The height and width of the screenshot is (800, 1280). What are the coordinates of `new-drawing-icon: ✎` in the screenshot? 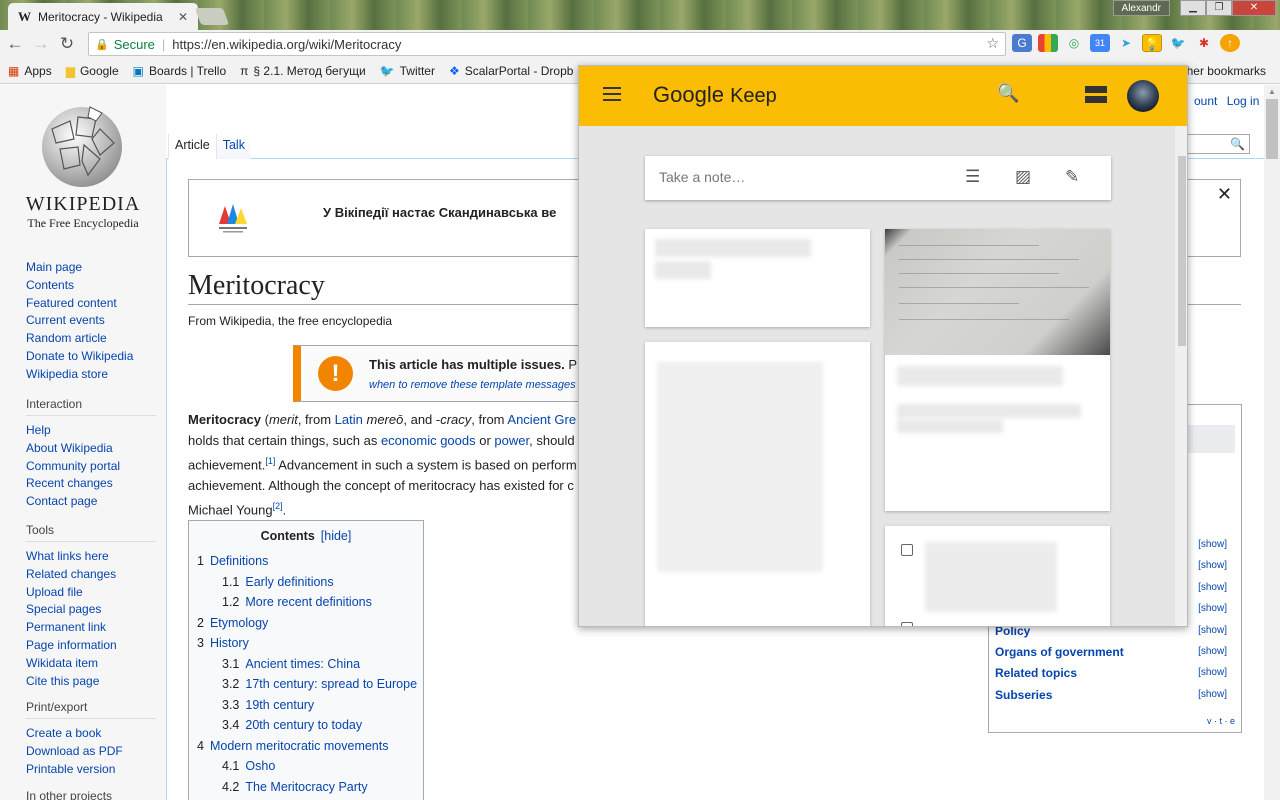 It's located at (1072, 177).